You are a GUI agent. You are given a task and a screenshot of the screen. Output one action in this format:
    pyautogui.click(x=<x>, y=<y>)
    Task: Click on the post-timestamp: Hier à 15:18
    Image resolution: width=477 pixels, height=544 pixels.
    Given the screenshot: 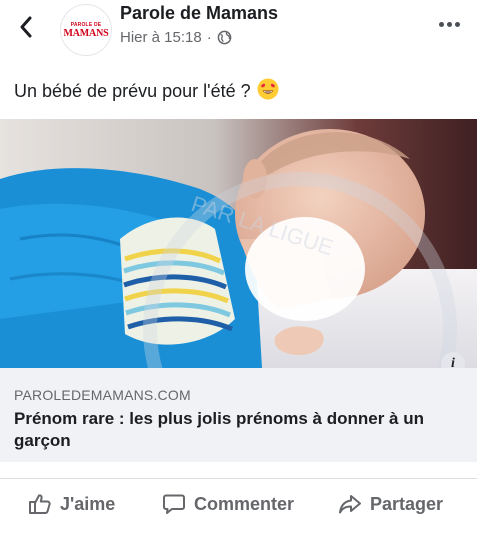 What is the action you would take?
    pyautogui.click(x=161, y=37)
    